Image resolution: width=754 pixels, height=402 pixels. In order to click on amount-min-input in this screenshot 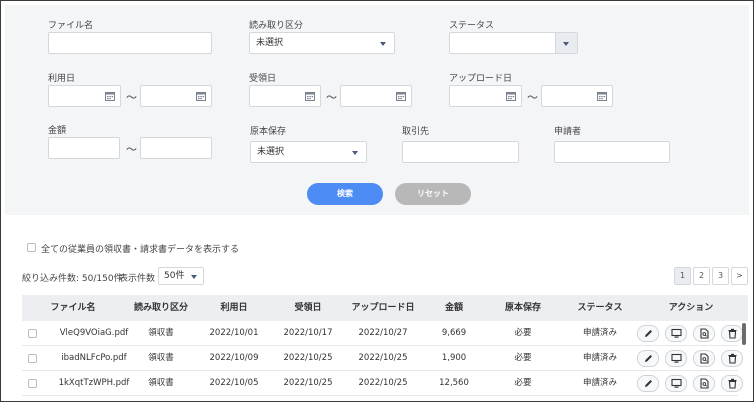, I will do `click(84, 148)`.